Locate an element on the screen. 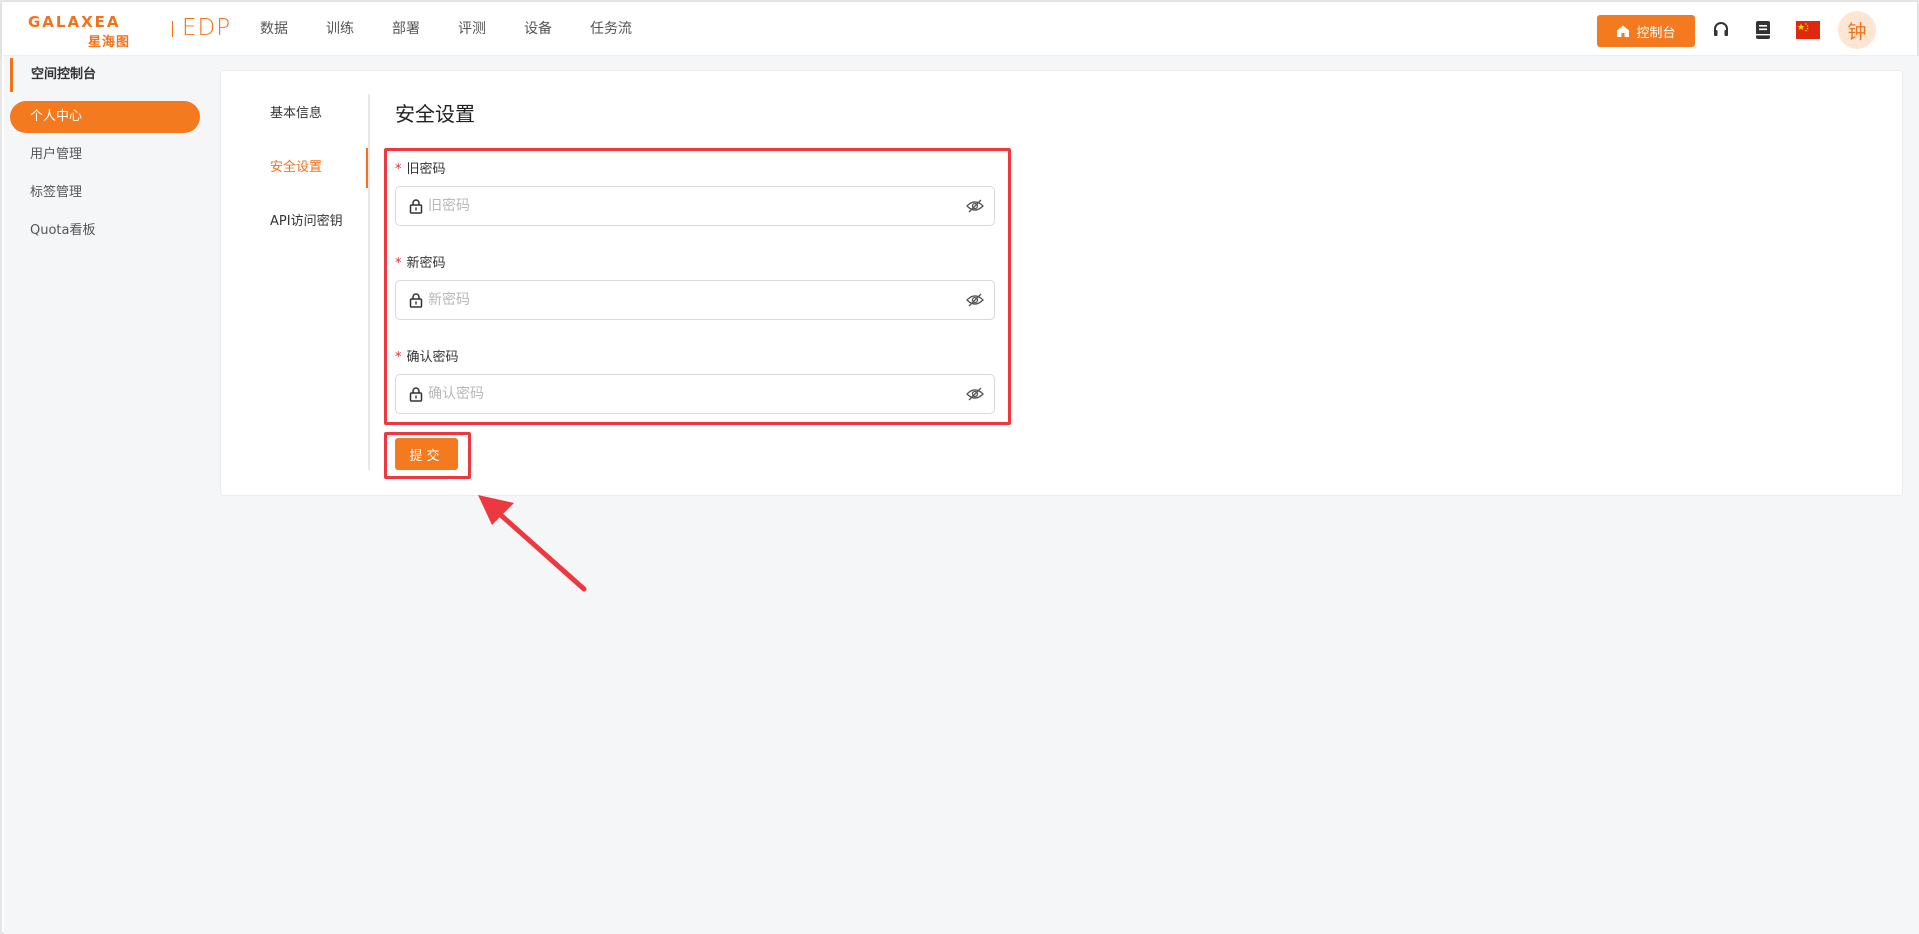 This screenshot has height=934, width=1919. sidebar-item-quota-board: Quota看板 is located at coordinates (105, 231).